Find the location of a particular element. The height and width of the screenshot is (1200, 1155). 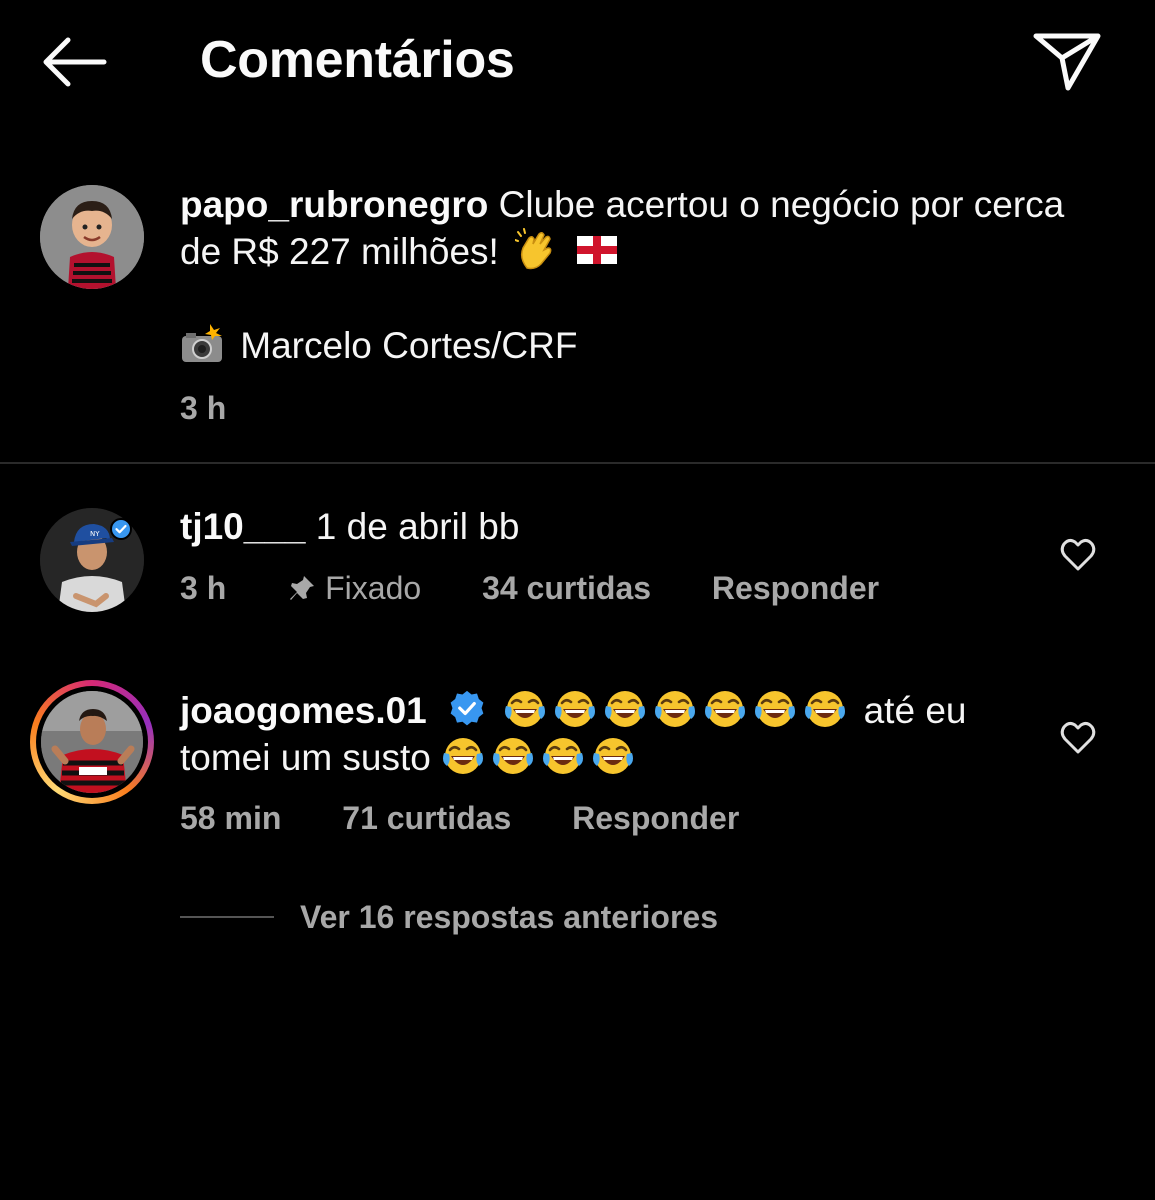

comment-text: joaogomes.01 até eu tomei um susto is located at coordinates (610, 734).